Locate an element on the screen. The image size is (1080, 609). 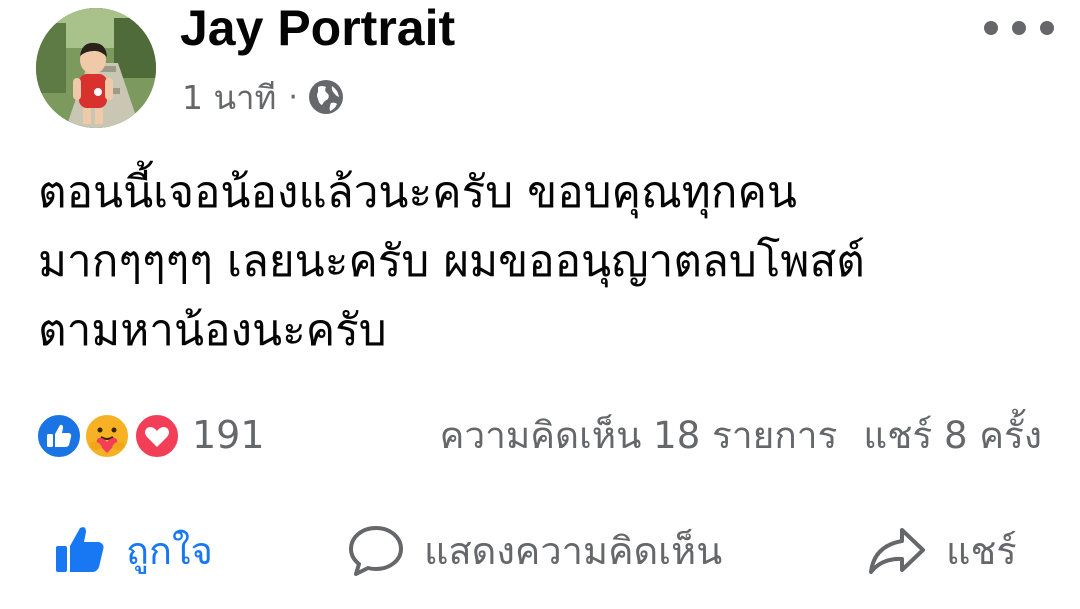
shares-count: แชร์ 8 ครั้ง is located at coordinates (952, 435).